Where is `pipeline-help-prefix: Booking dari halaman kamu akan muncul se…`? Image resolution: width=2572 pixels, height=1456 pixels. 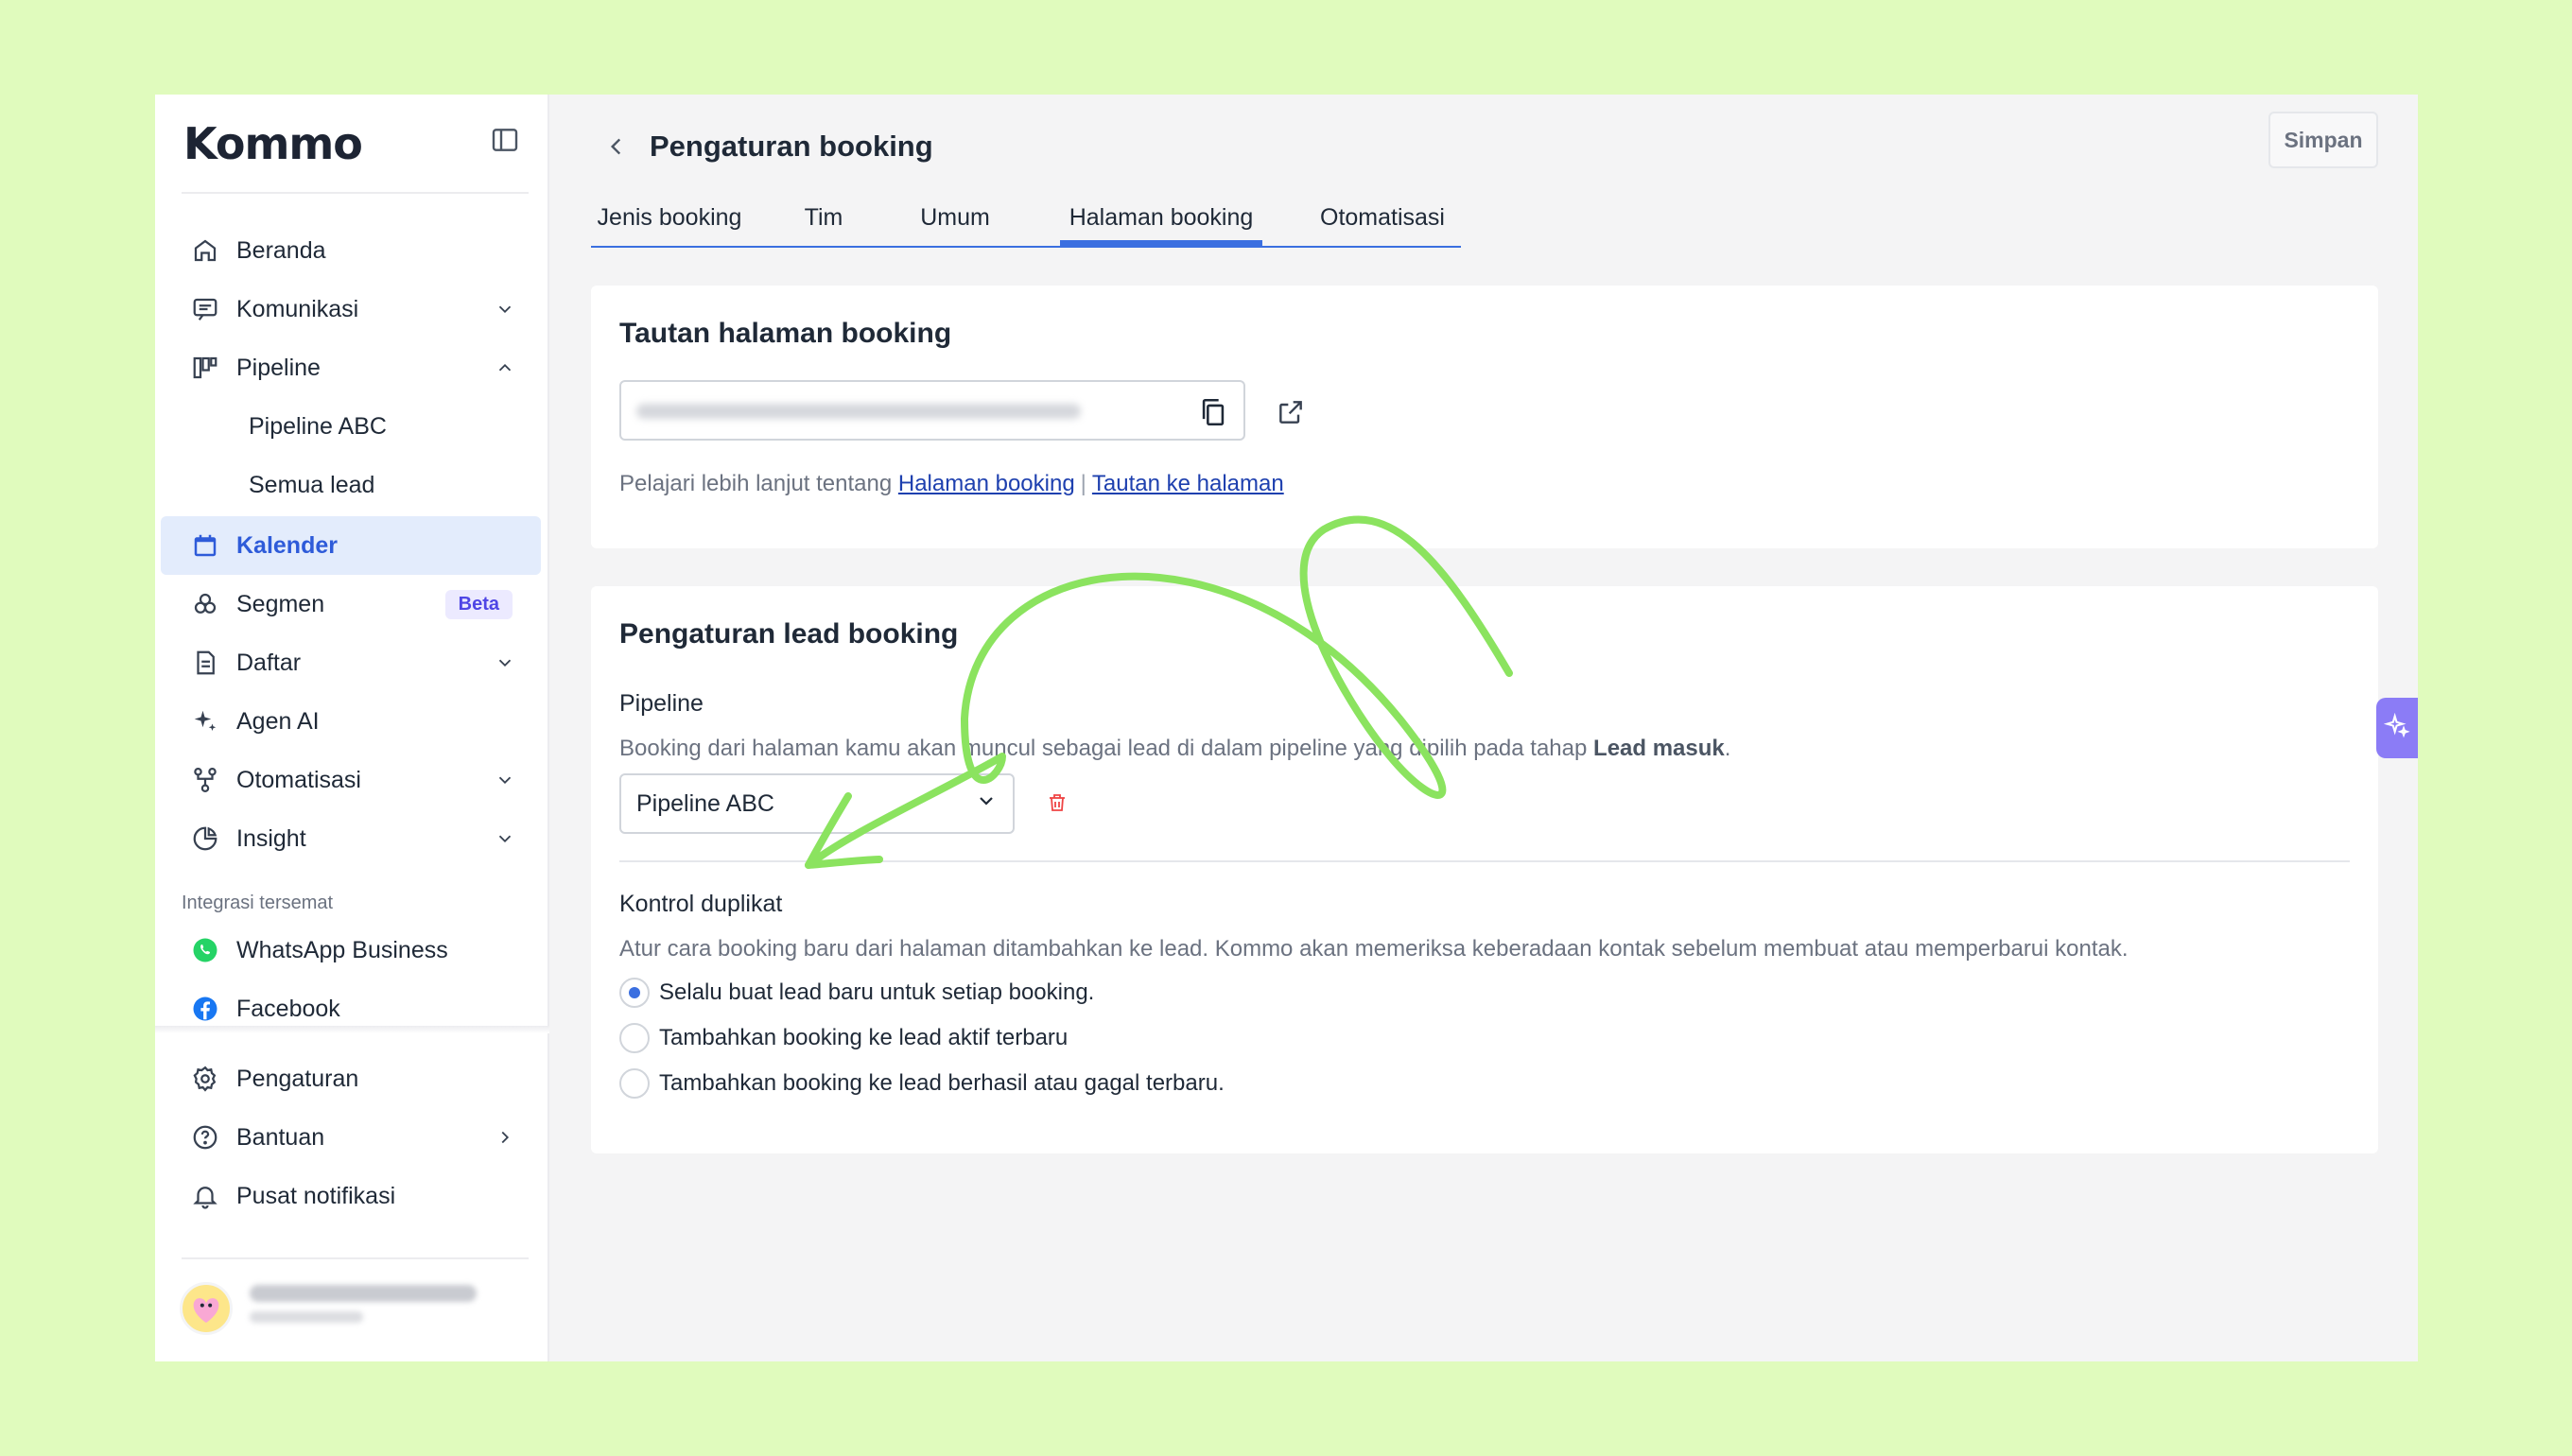
pipeline-help-prefix: Booking dari halaman kamu akan muncul se… is located at coordinates (1103, 748).